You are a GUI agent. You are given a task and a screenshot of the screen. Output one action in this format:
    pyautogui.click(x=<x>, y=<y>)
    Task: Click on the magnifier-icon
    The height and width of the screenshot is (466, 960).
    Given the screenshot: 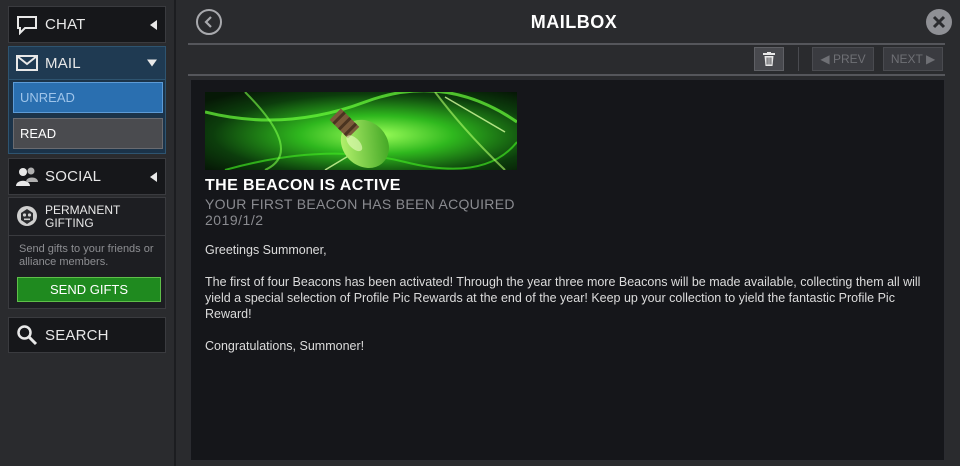 What is the action you would take?
    pyautogui.click(x=27, y=335)
    